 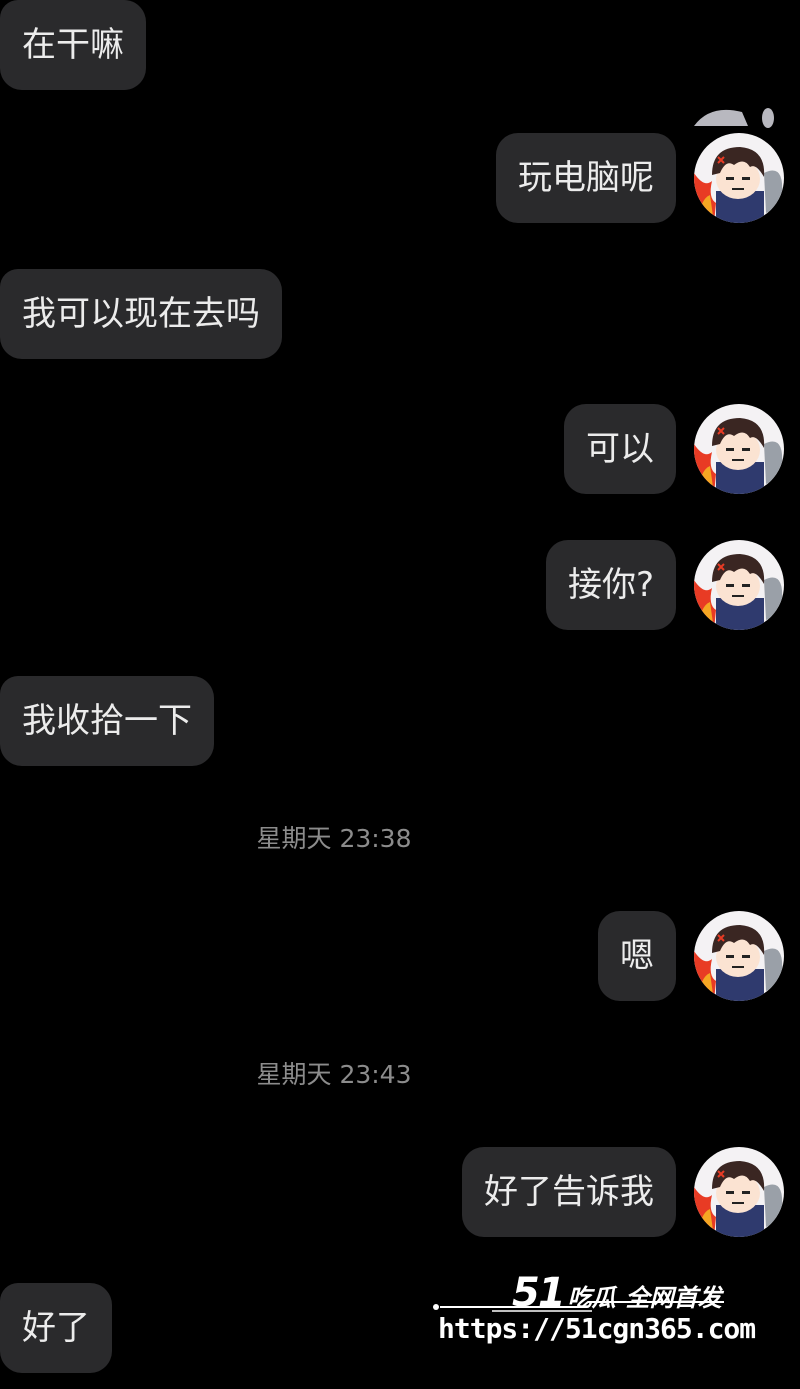 I want to click on message-bubble-right: 可以, so click(x=620, y=449).